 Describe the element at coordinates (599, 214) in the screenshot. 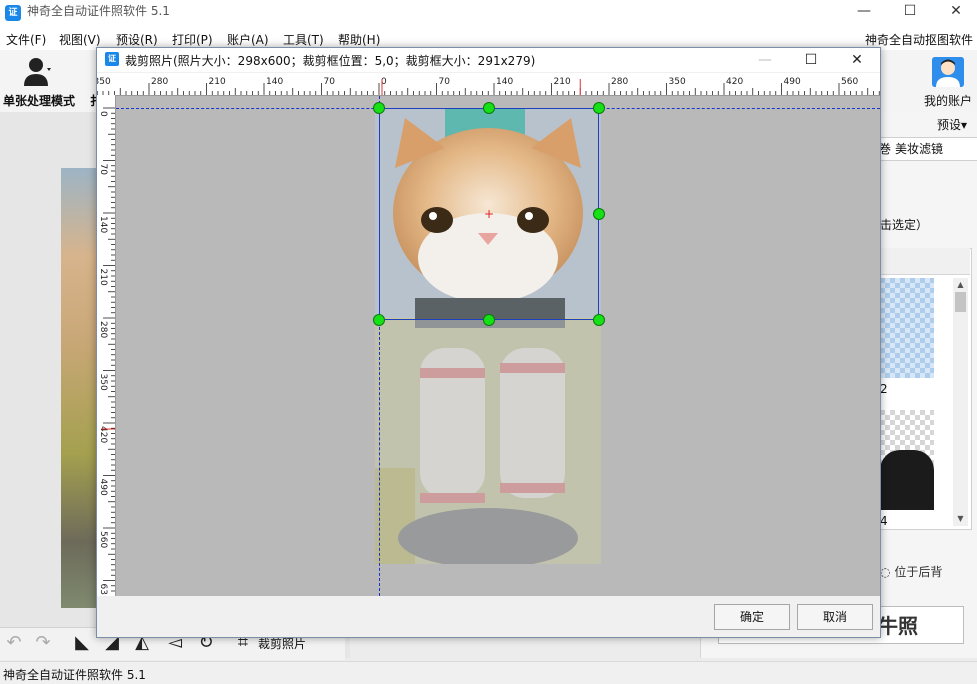

I see `crop-handle-right` at that location.